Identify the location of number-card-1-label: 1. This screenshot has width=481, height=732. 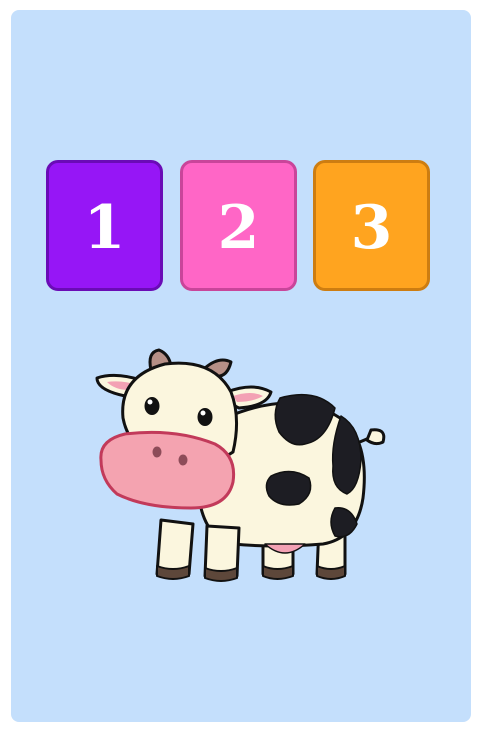
(104, 227).